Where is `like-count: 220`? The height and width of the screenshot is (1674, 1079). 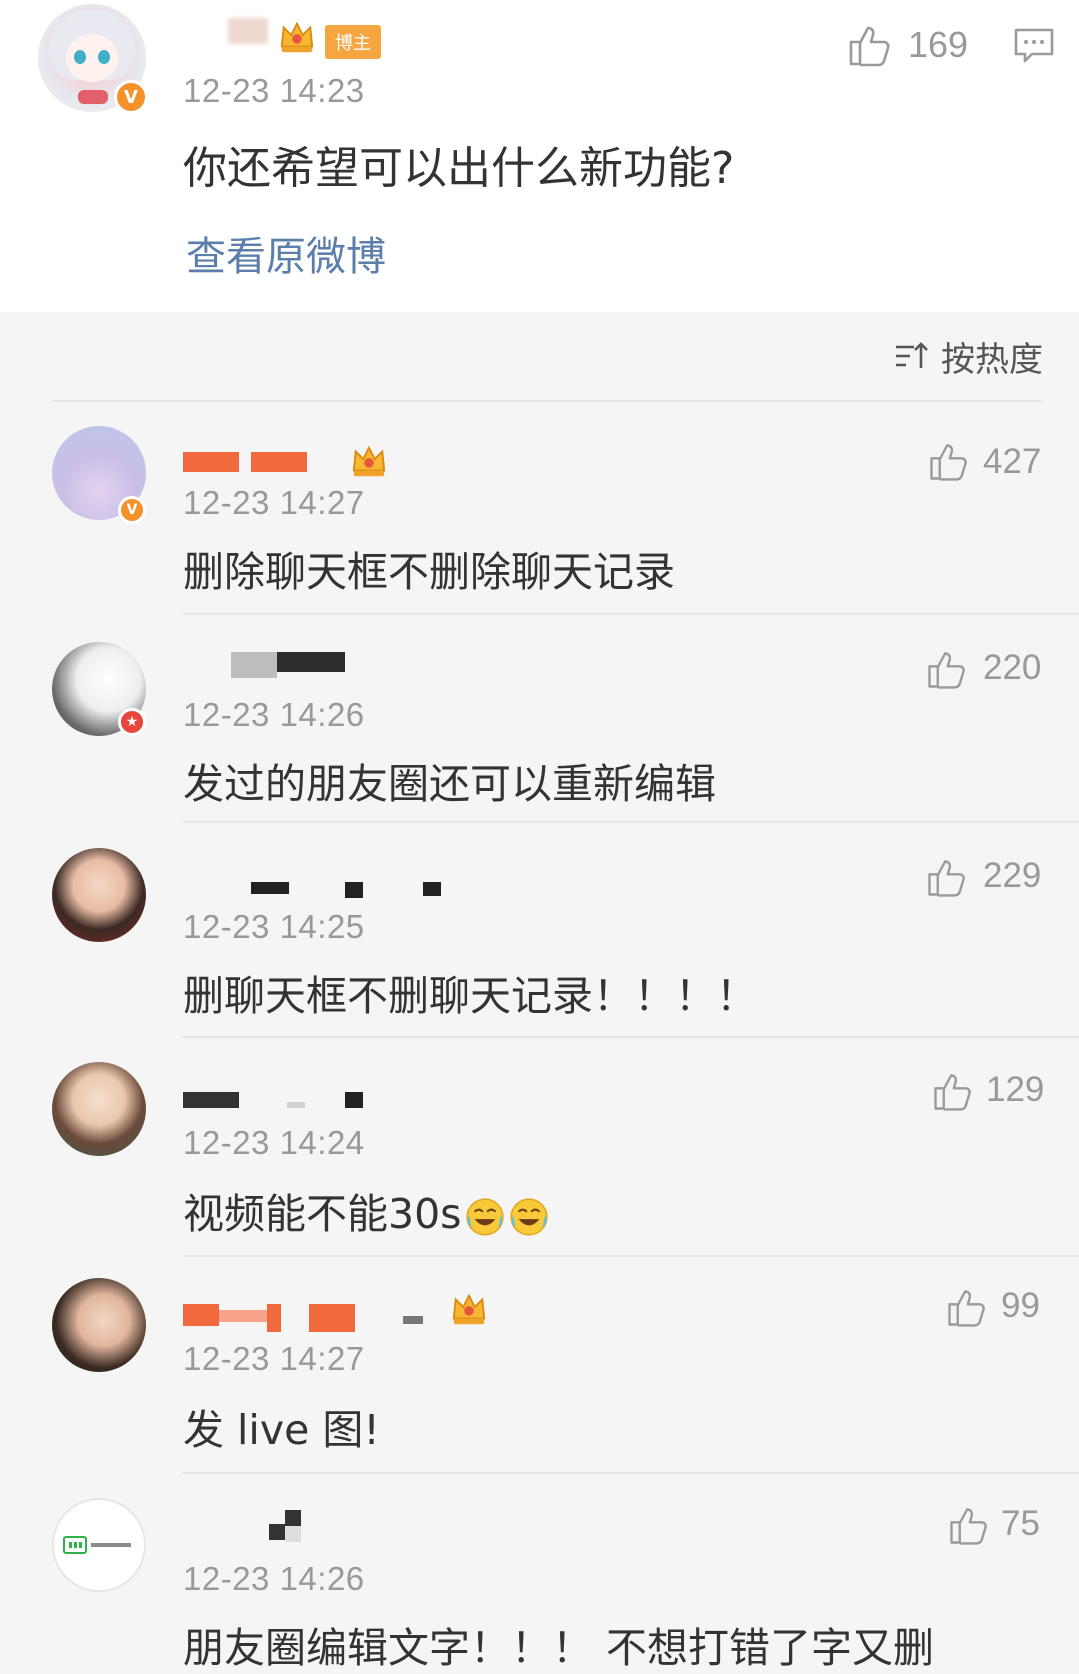
like-count: 220 is located at coordinates (1012, 668).